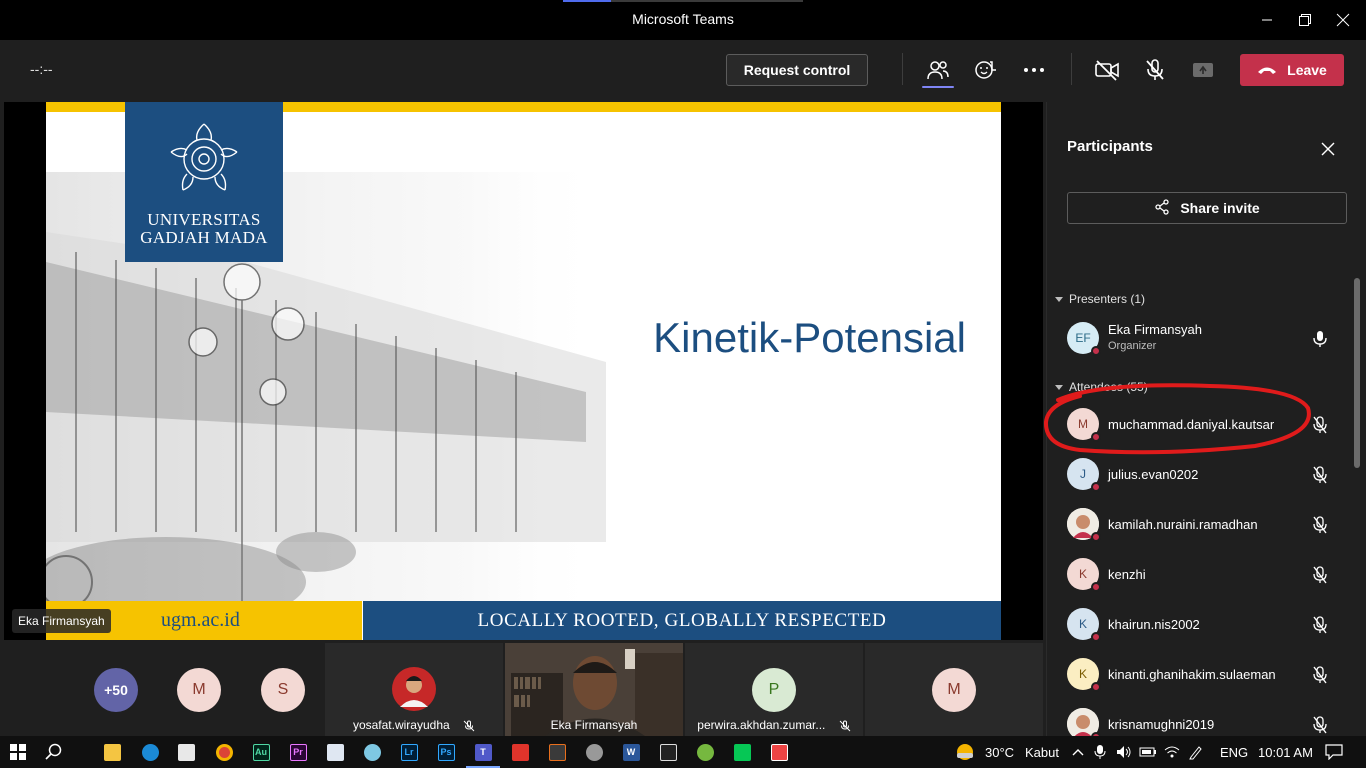  What do you see at coordinates (631, 752) in the screenshot?
I see `word-icon: W` at bounding box center [631, 752].